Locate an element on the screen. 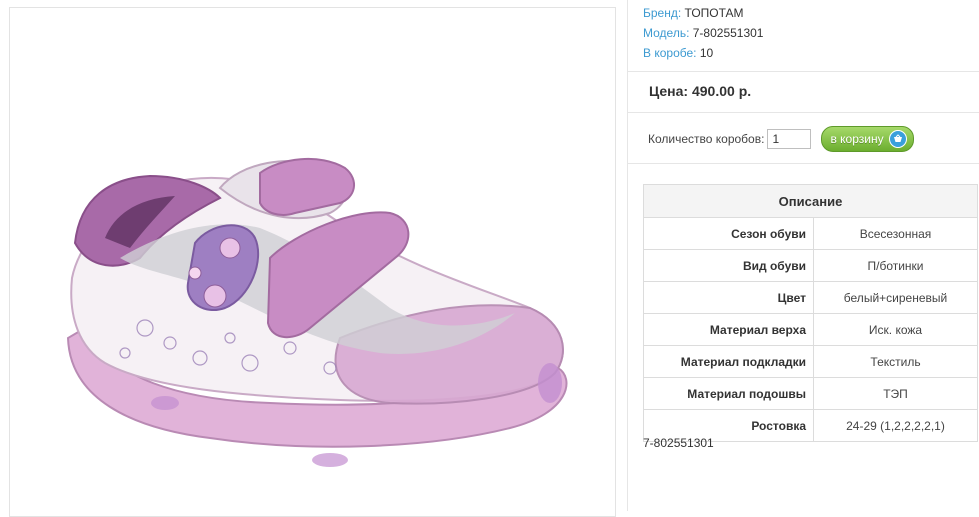 The image size is (979, 517). brand-label: Бренд: is located at coordinates (662, 13).